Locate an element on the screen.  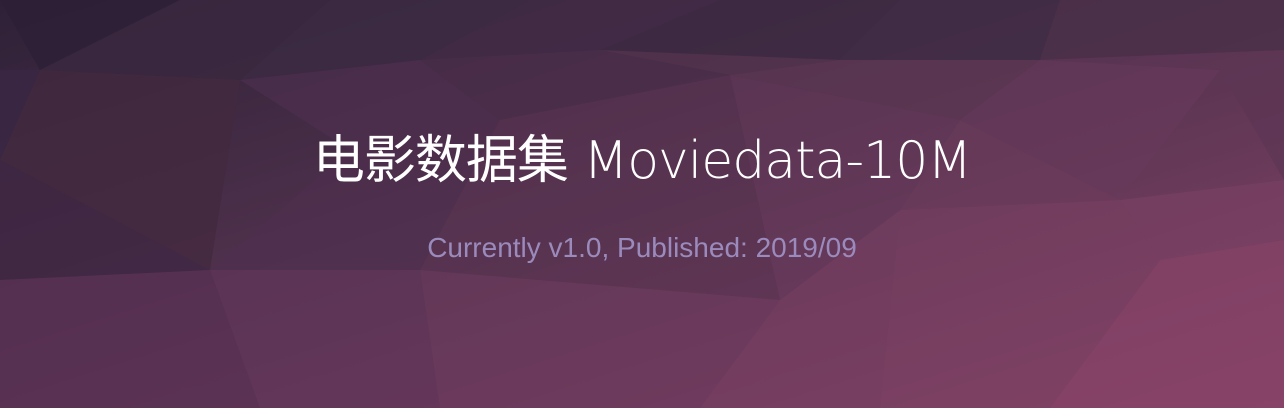
page-title: 电影数据集 Moviedata-10M is located at coordinates (642, 161).